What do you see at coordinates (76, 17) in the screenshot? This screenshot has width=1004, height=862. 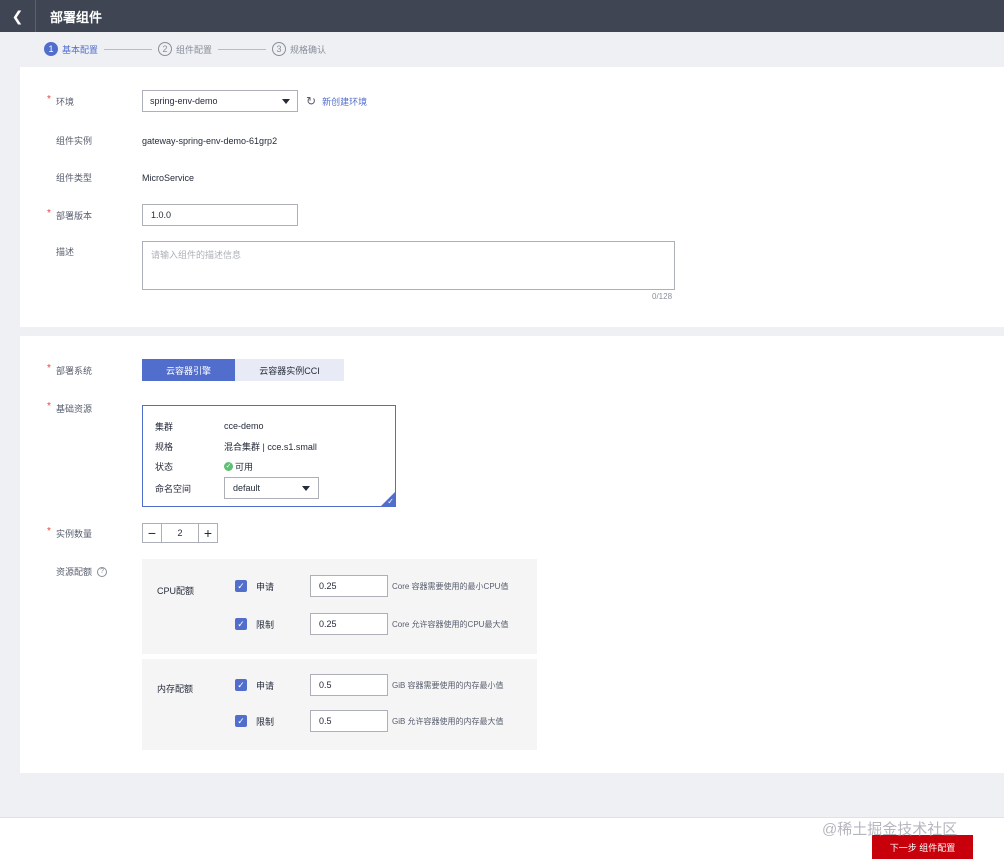 I see `page-title: 部署组件` at bounding box center [76, 17].